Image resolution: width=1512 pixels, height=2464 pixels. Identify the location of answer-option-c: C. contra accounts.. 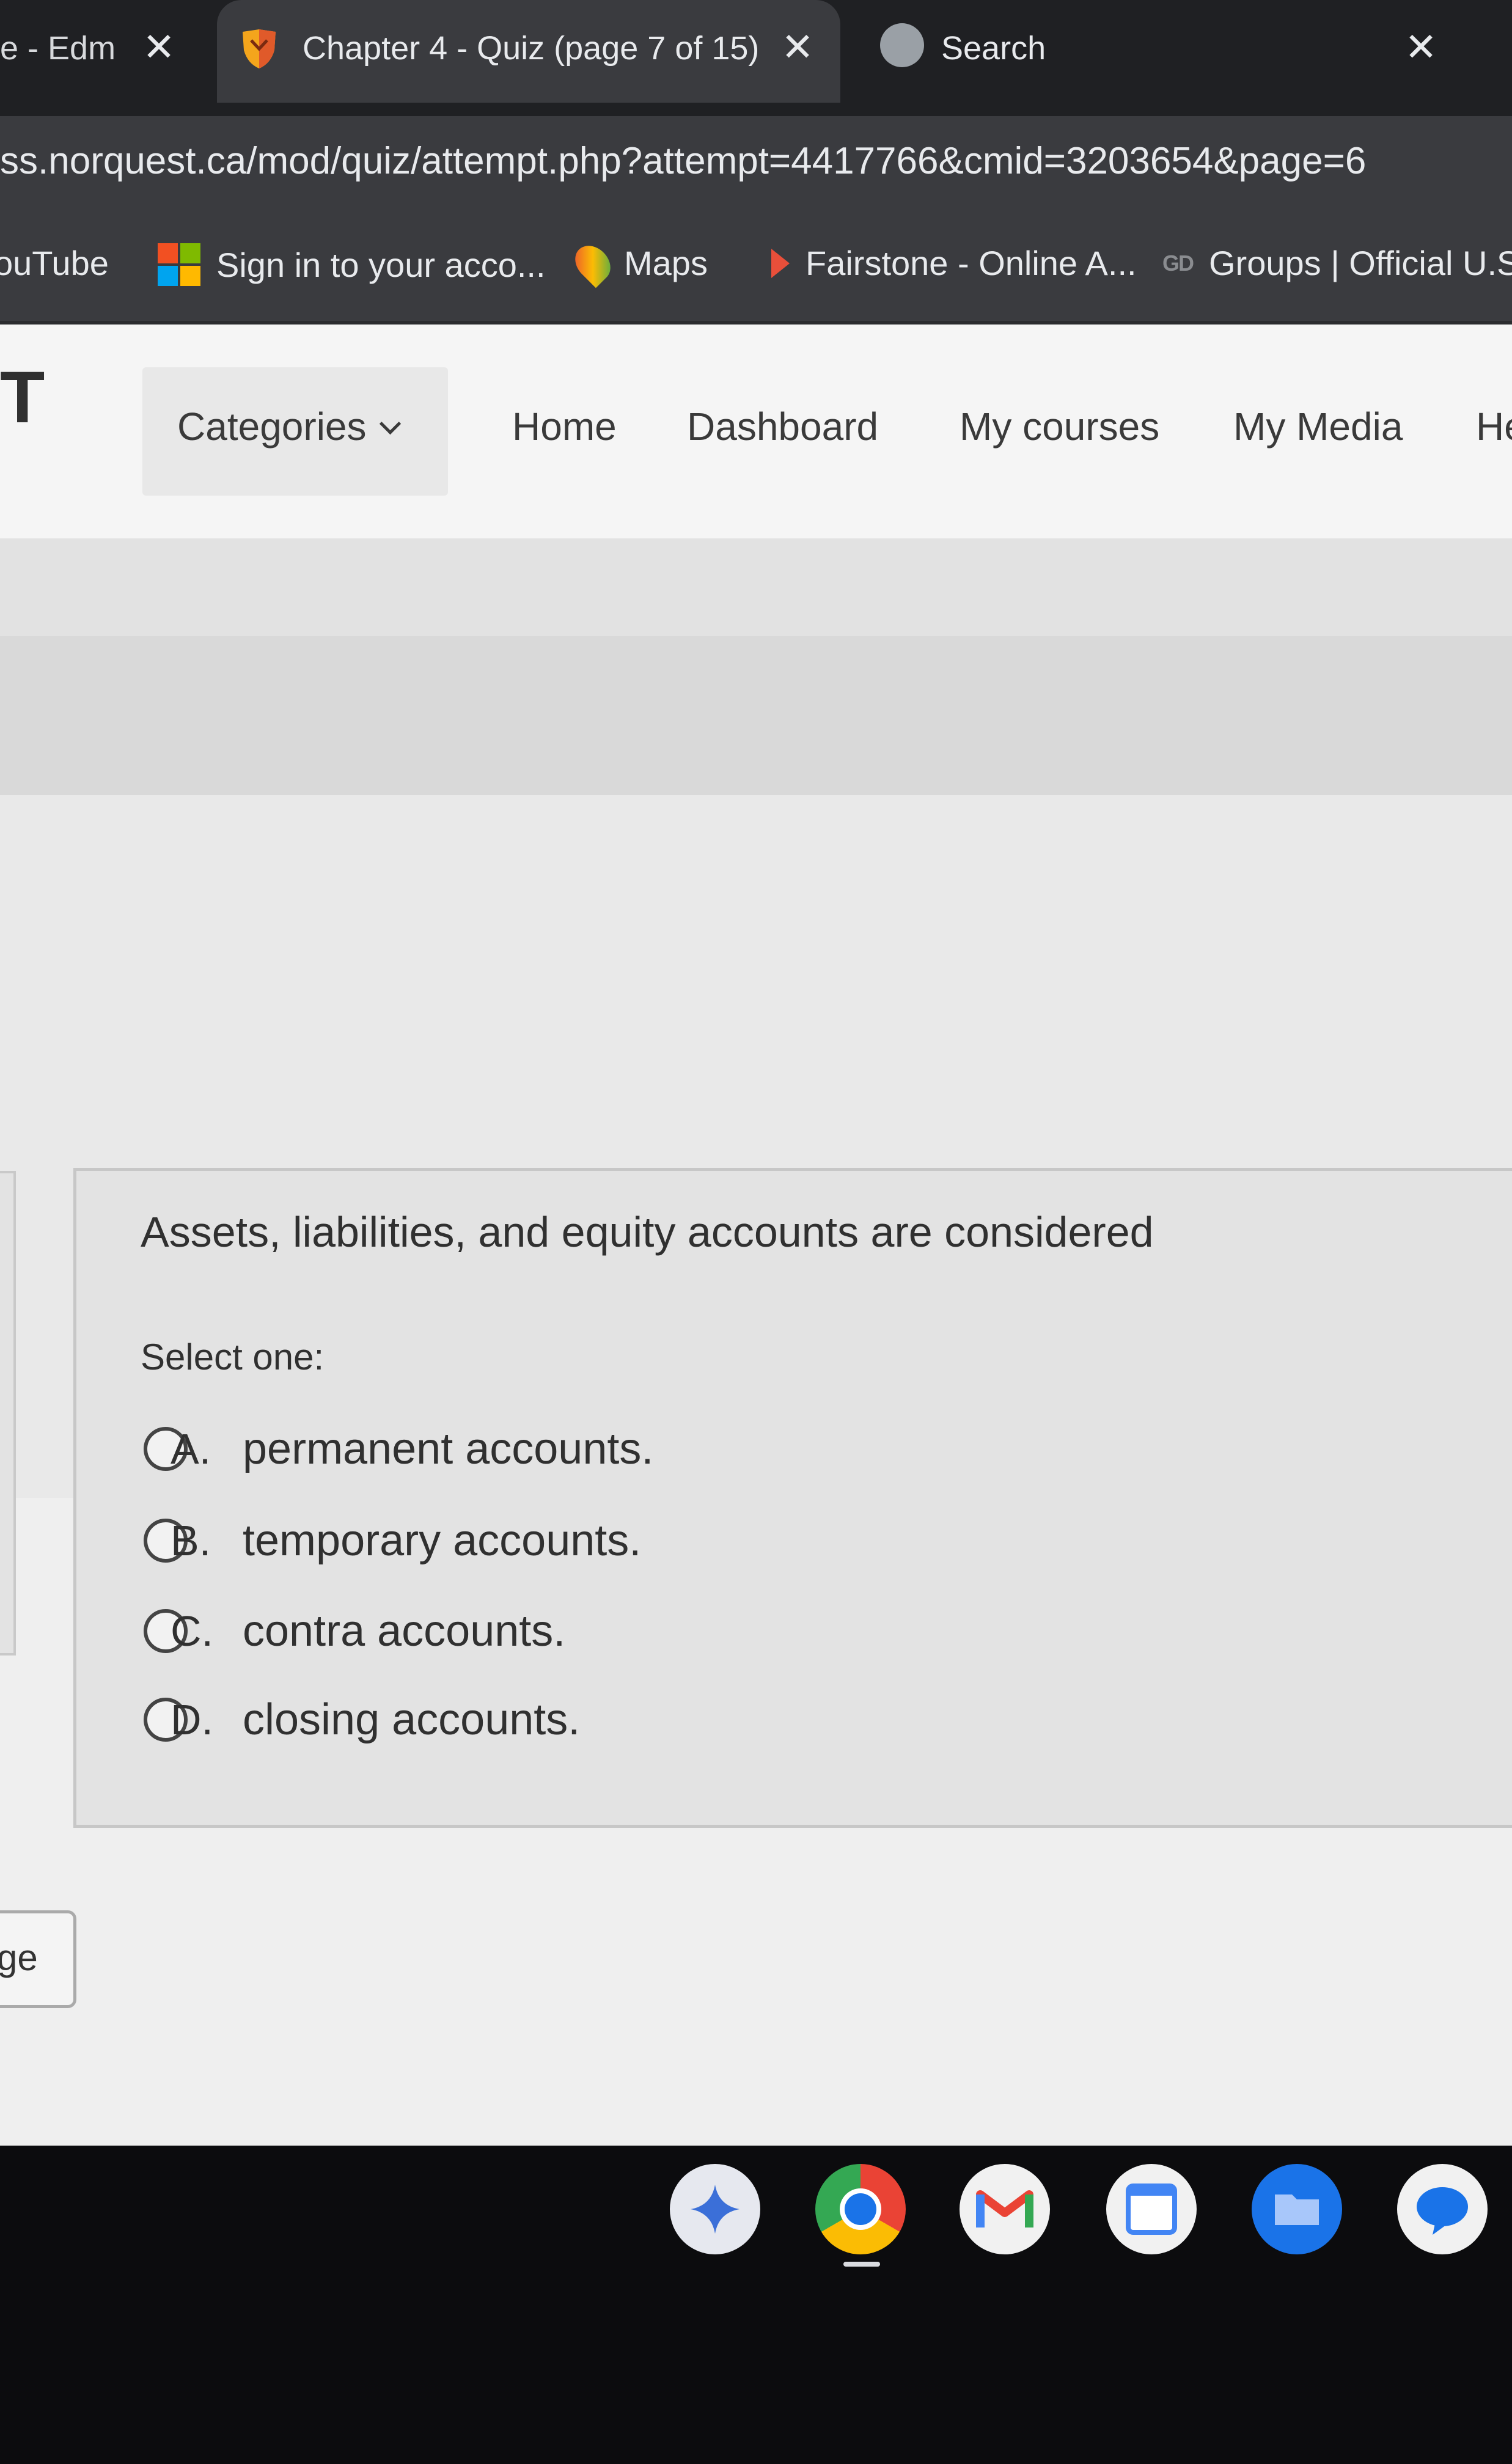
(354, 1631).